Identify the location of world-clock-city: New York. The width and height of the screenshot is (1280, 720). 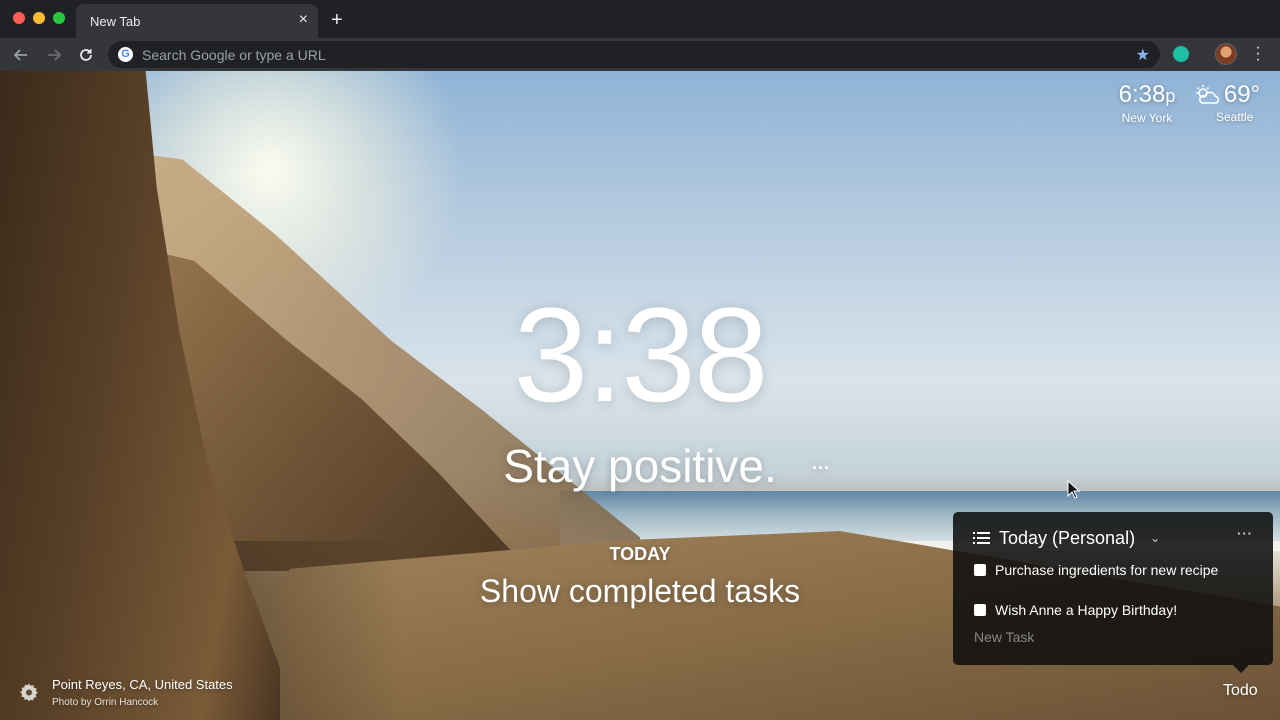
(1147, 118).